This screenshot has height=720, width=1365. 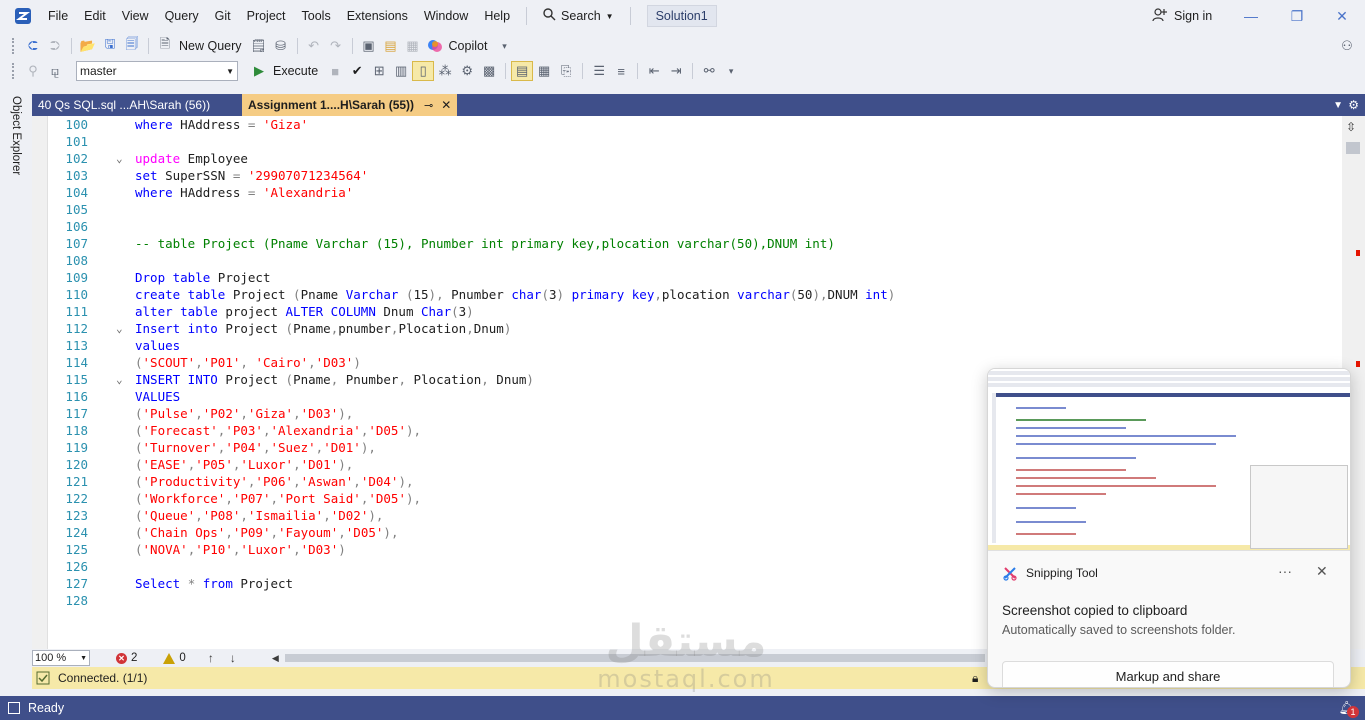 I want to click on change-connection-icon: ⚼, so click(x=55, y=71).